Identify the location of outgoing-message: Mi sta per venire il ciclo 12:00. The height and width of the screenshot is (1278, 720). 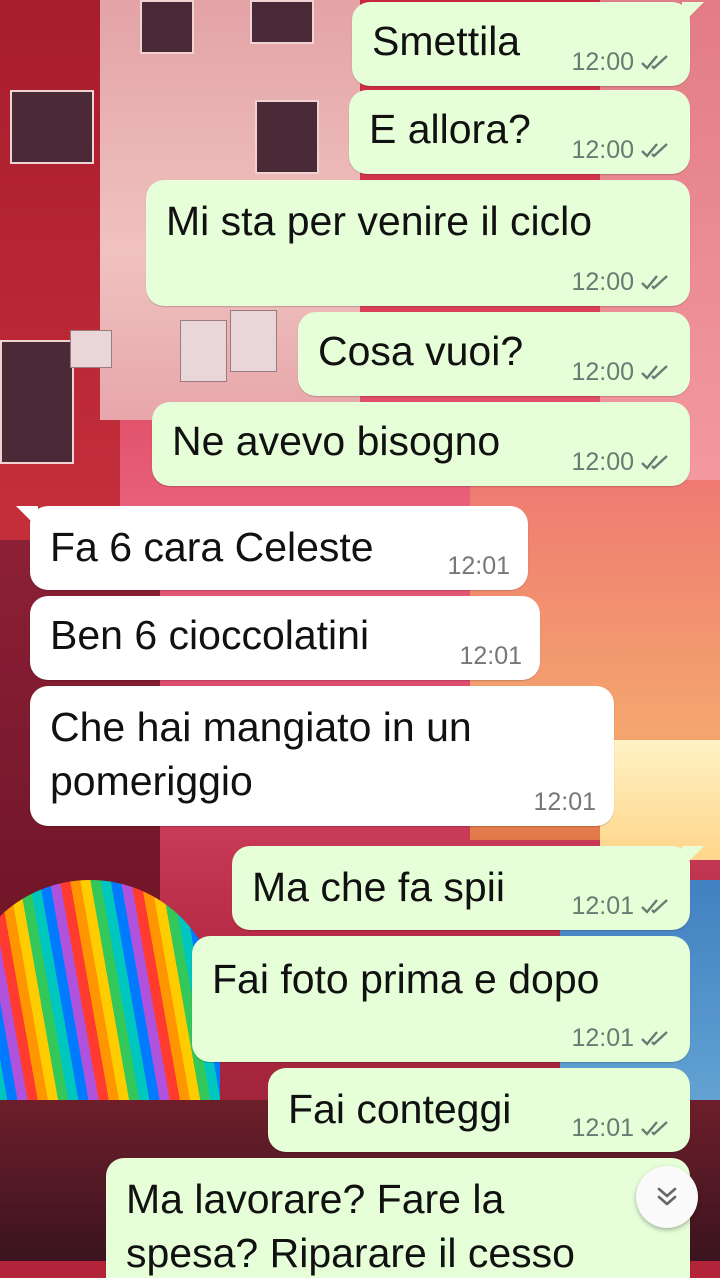
(418, 243).